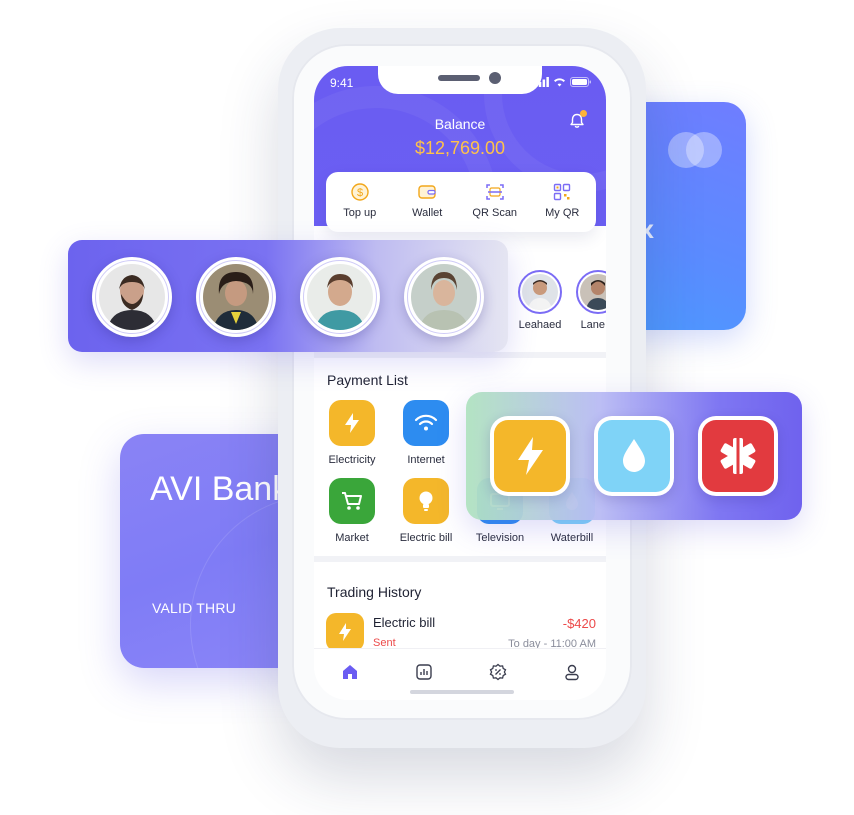 This screenshot has height=815, width=854. I want to click on battery-icon, so click(580, 82).